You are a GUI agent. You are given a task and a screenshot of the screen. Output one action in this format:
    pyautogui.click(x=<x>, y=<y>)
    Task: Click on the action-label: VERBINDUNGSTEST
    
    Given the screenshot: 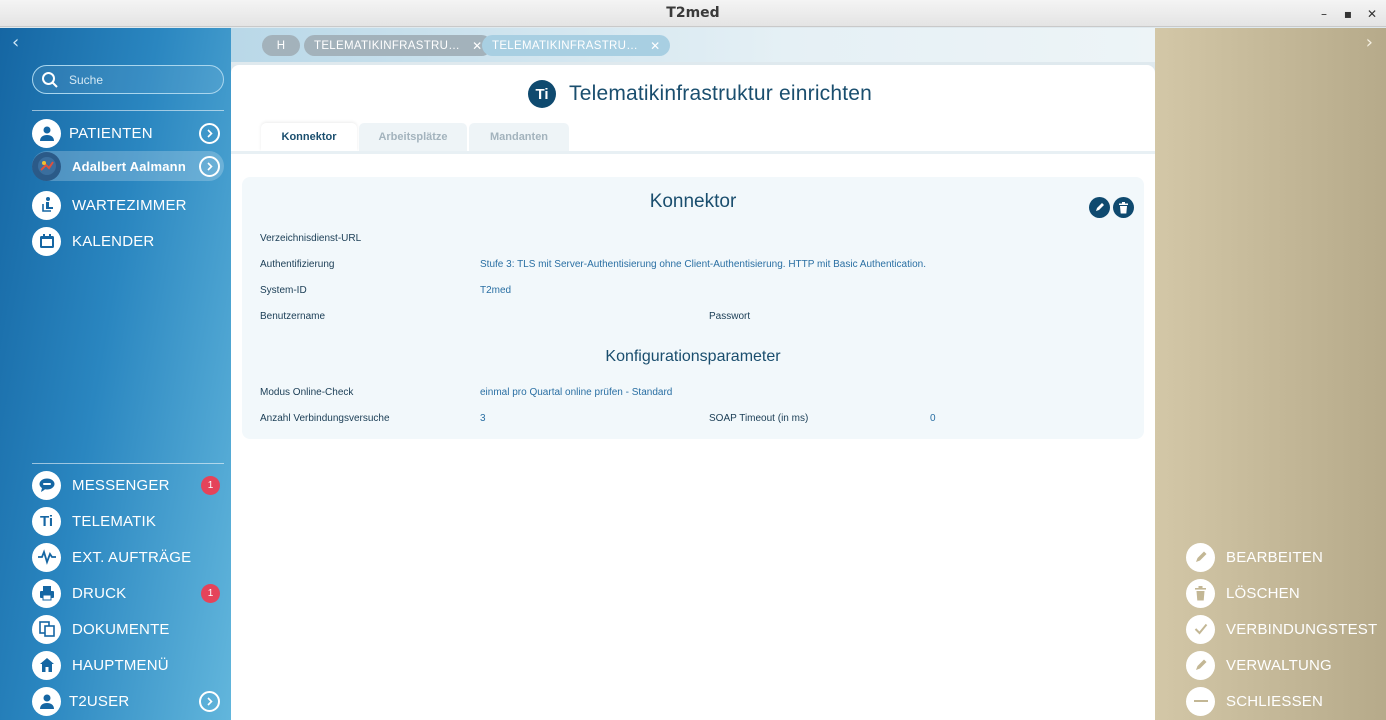 What is the action you would take?
    pyautogui.click(x=1302, y=629)
    